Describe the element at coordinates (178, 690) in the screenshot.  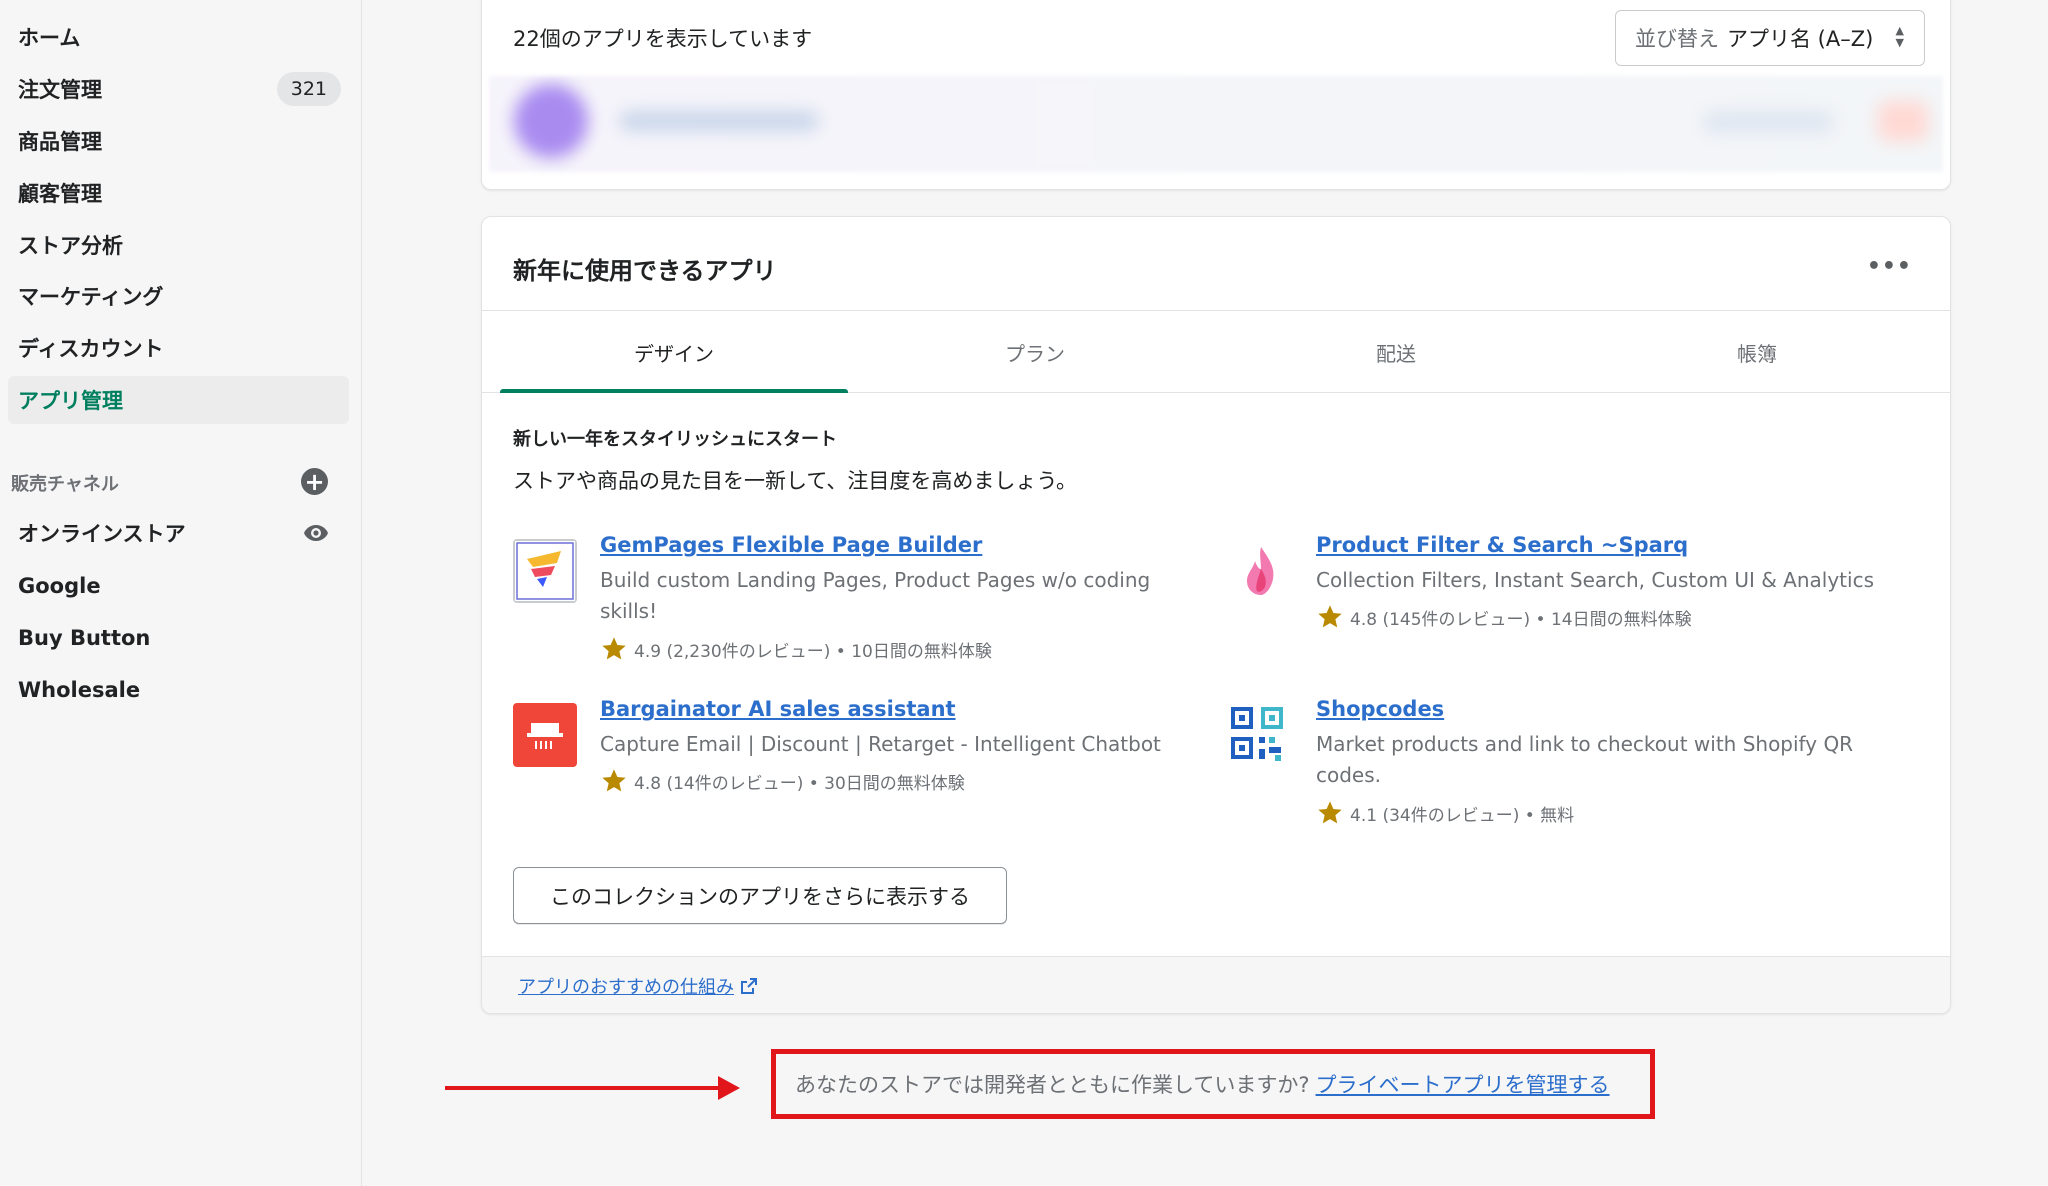
I see `sidebar-item-wholesale: Wholesale` at that location.